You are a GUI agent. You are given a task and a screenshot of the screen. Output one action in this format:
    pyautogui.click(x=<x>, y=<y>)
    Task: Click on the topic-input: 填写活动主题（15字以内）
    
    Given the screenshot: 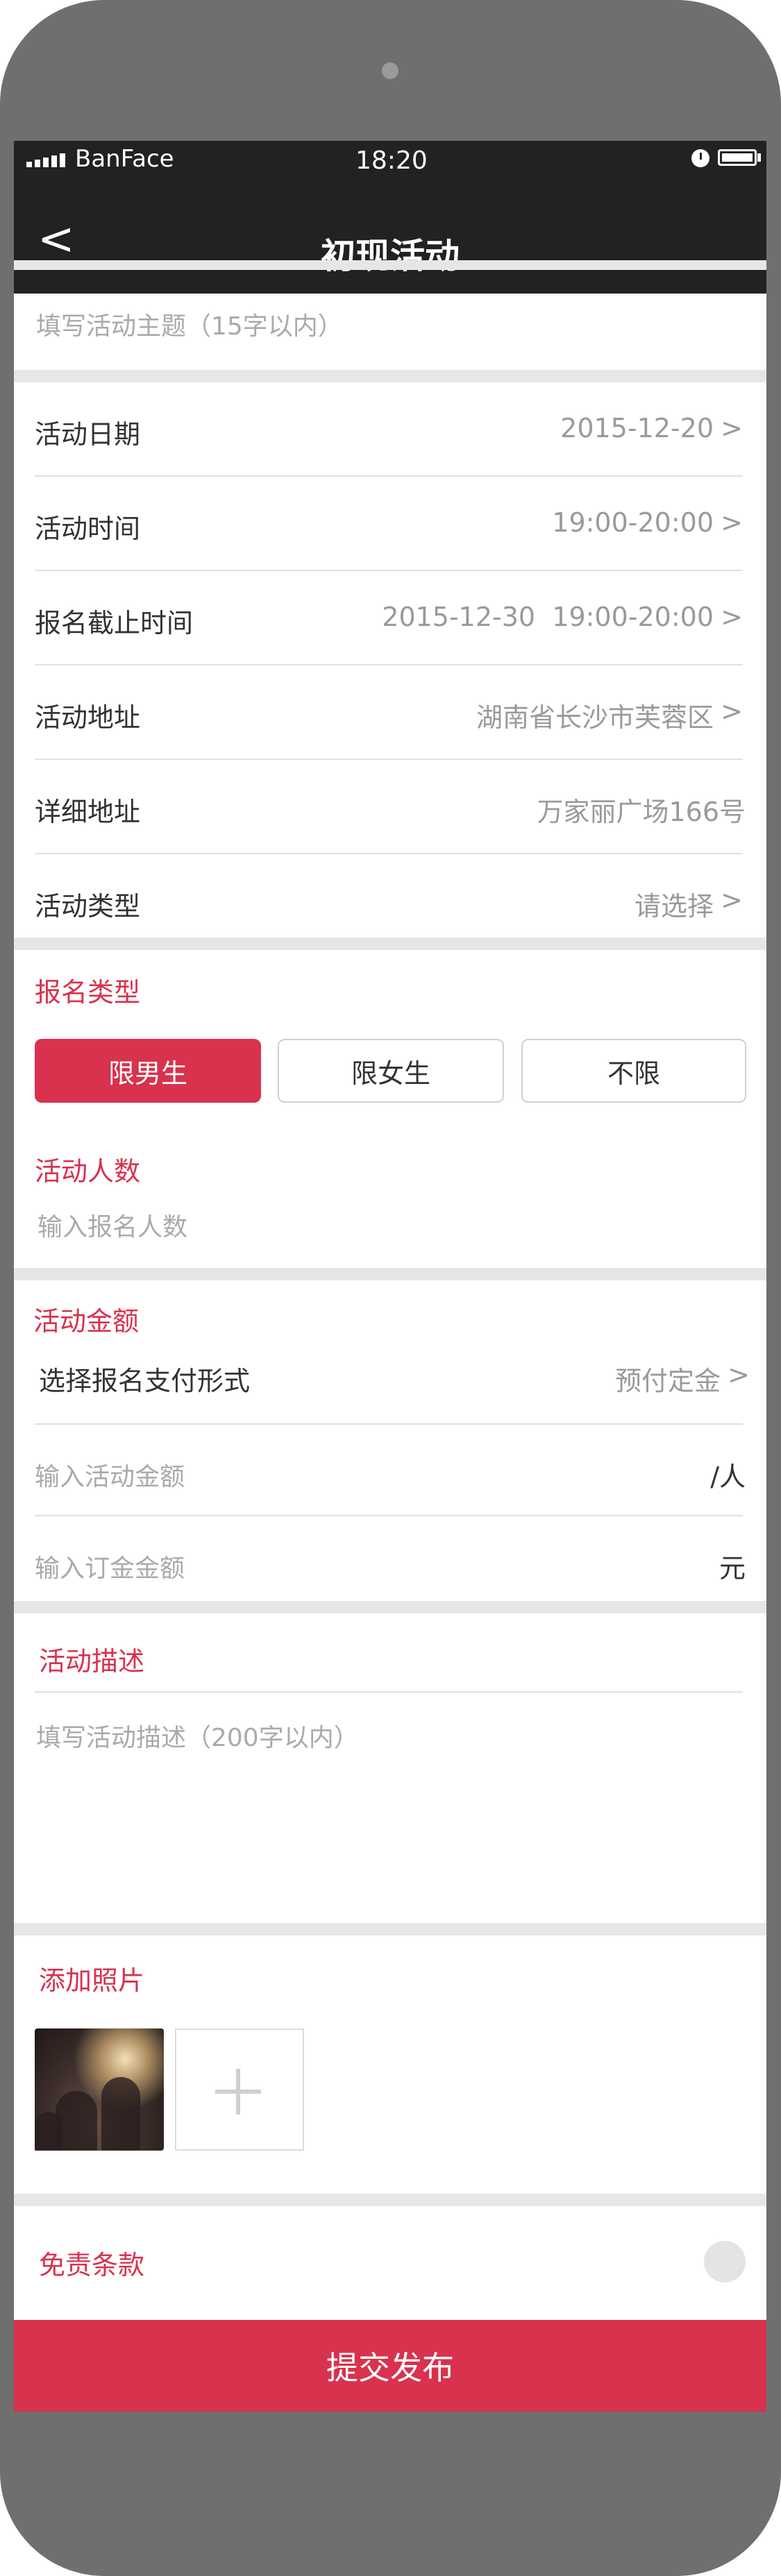 What is the action you would take?
    pyautogui.click(x=189, y=324)
    